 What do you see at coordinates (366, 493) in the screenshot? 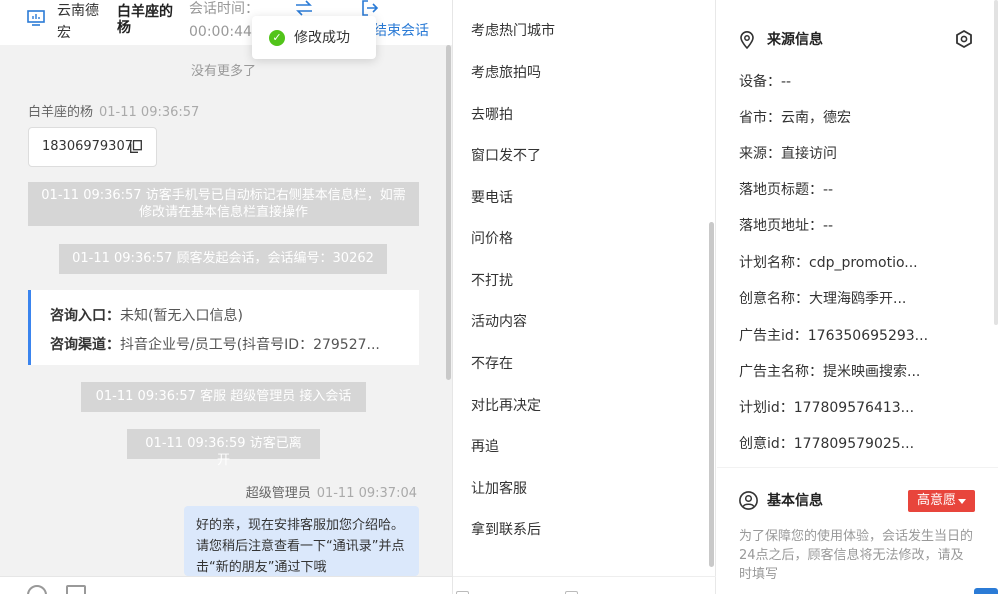
I see `agent-message-time: 01-11 09:37:04` at bounding box center [366, 493].